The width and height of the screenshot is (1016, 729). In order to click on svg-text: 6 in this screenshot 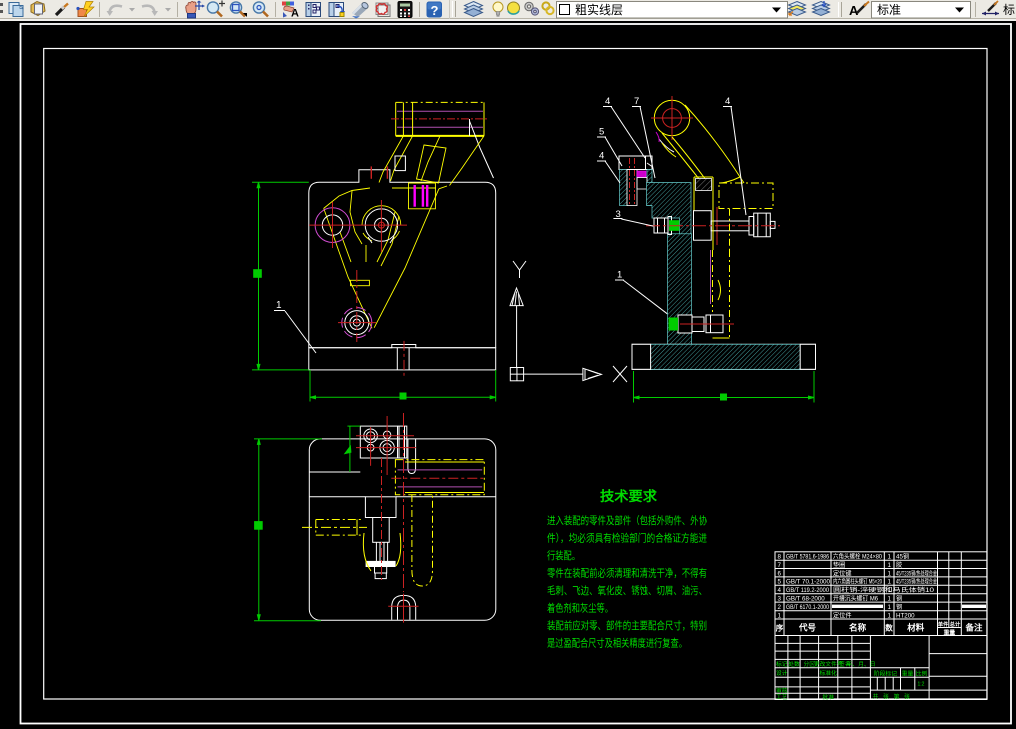, I will do `click(780, 573)`.